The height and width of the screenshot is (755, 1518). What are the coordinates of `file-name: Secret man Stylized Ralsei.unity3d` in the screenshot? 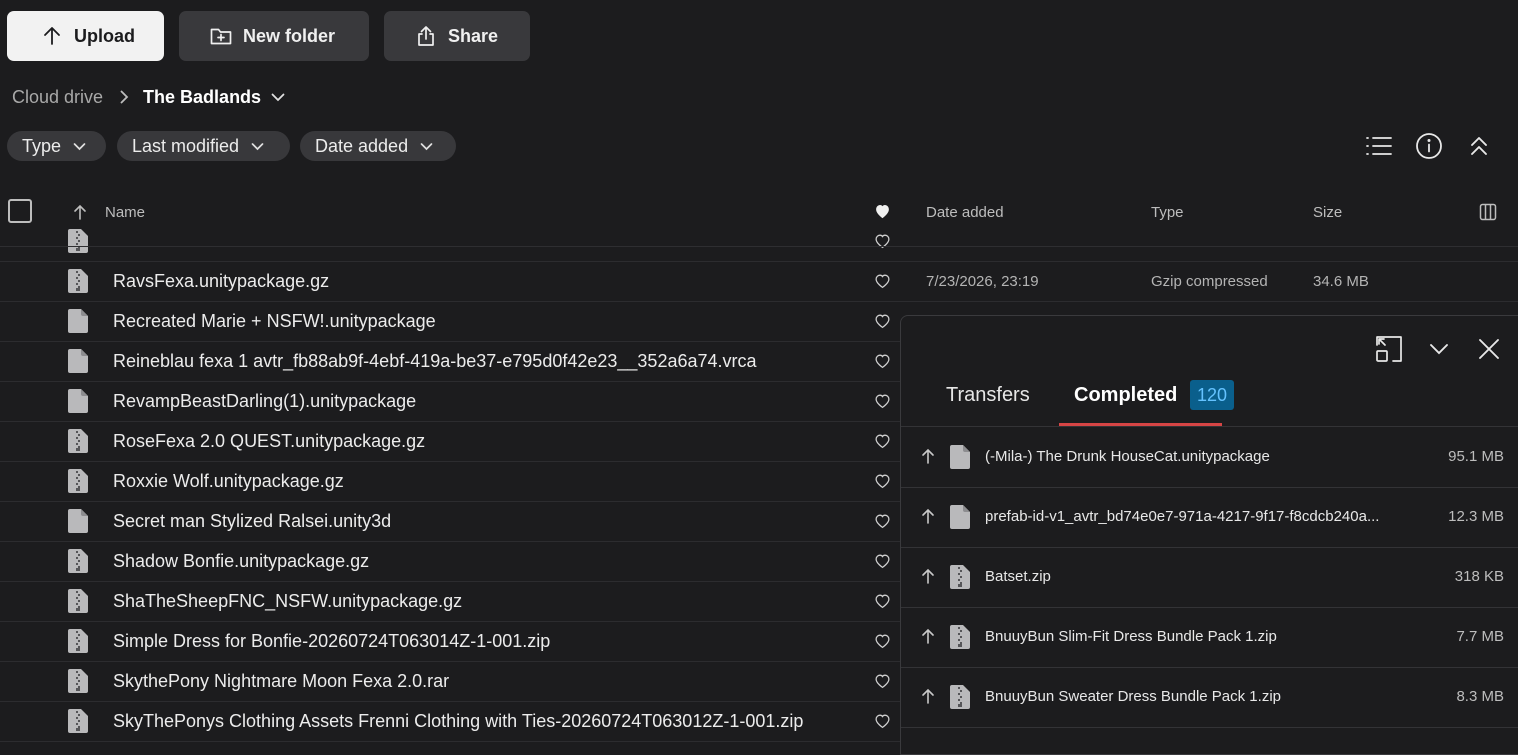 It's located at (252, 521).